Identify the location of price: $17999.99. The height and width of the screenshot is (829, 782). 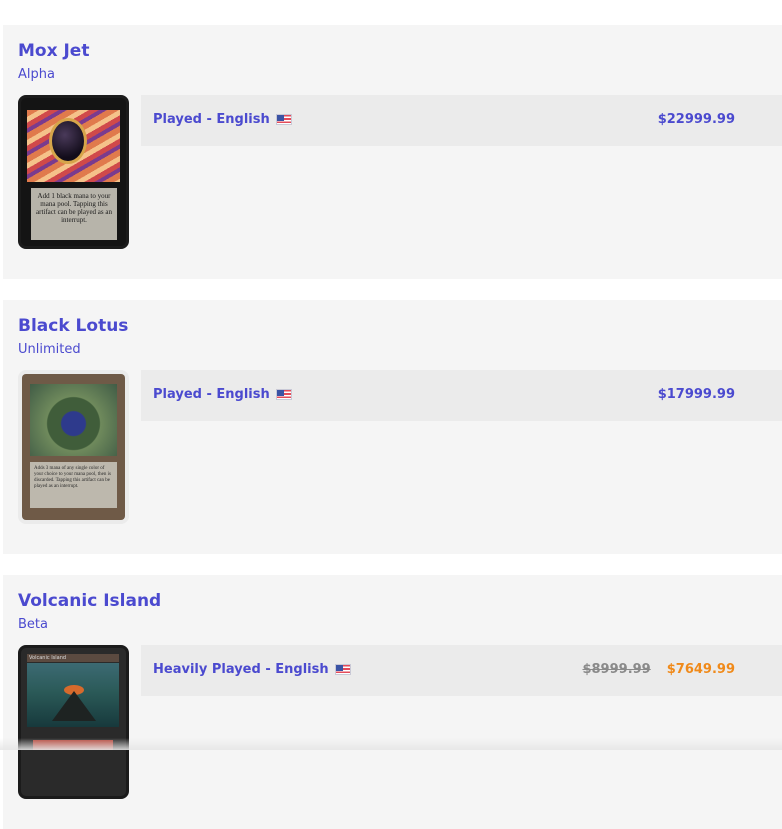
(696, 394).